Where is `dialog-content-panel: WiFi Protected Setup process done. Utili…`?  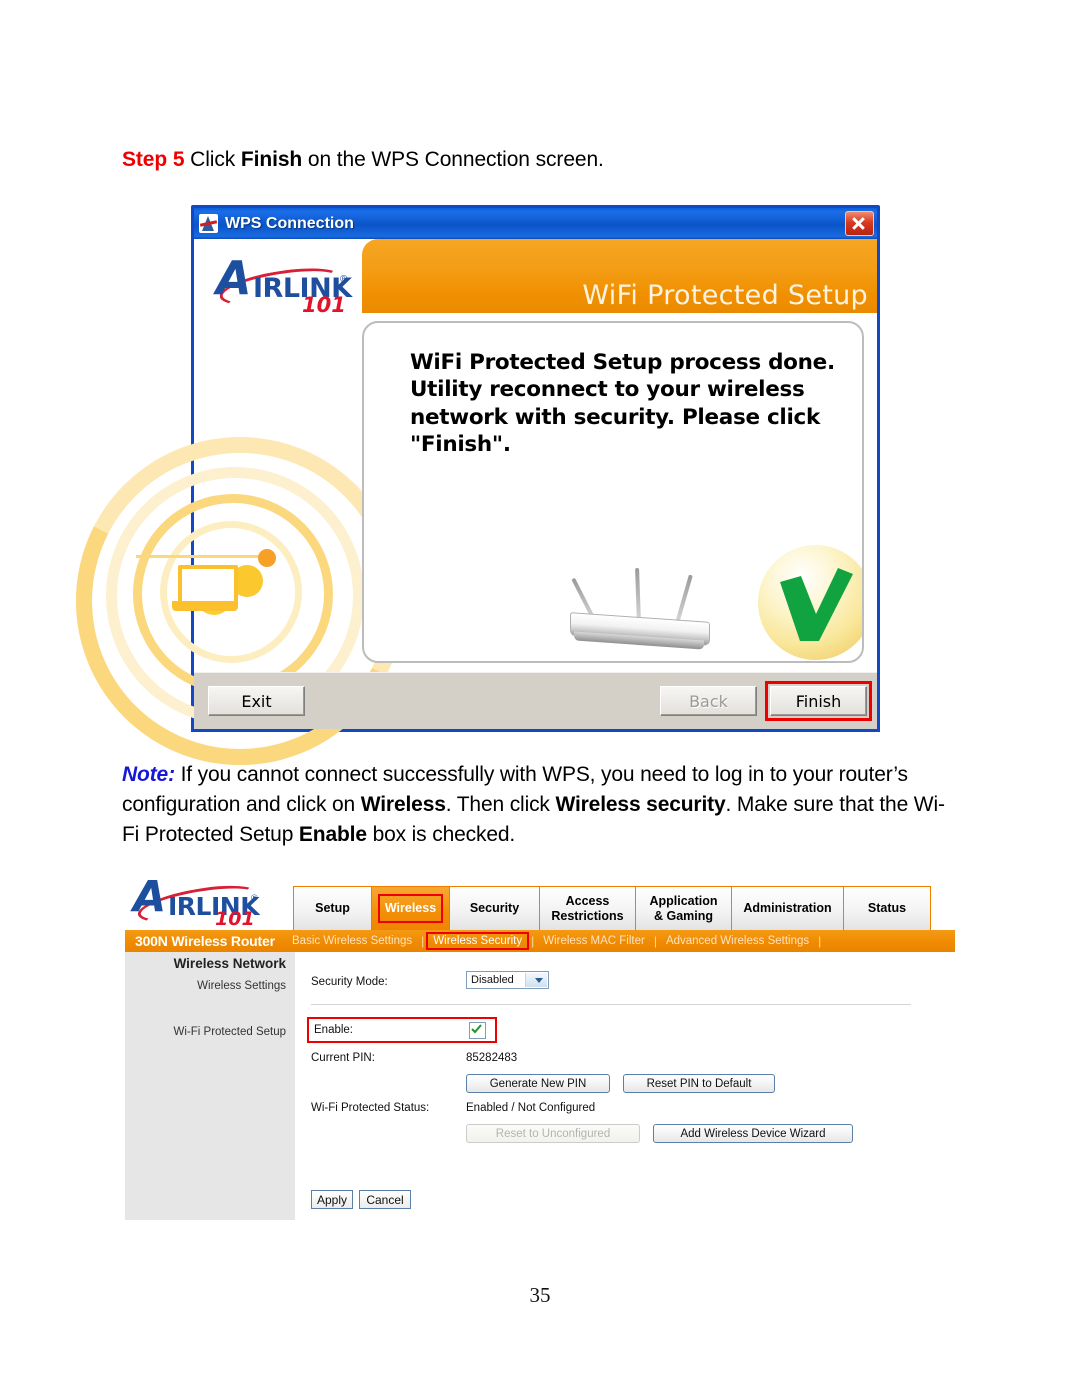 dialog-content-panel: WiFi Protected Setup process done. Utili… is located at coordinates (613, 492).